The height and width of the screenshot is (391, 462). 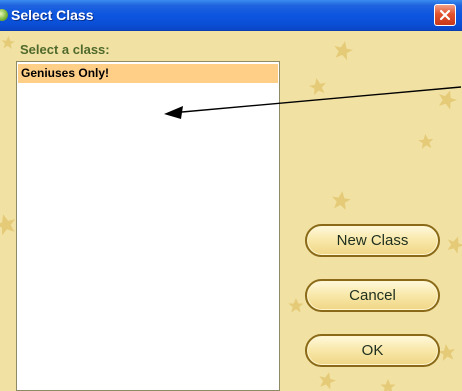 I want to click on ok-button: OK, so click(x=372, y=350).